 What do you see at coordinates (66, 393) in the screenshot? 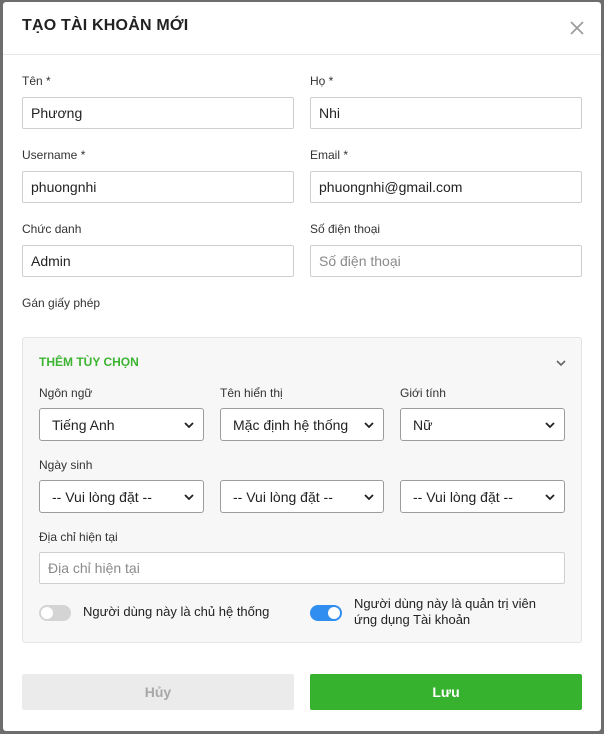
I see `language-label: Ngôn ngữ` at bounding box center [66, 393].